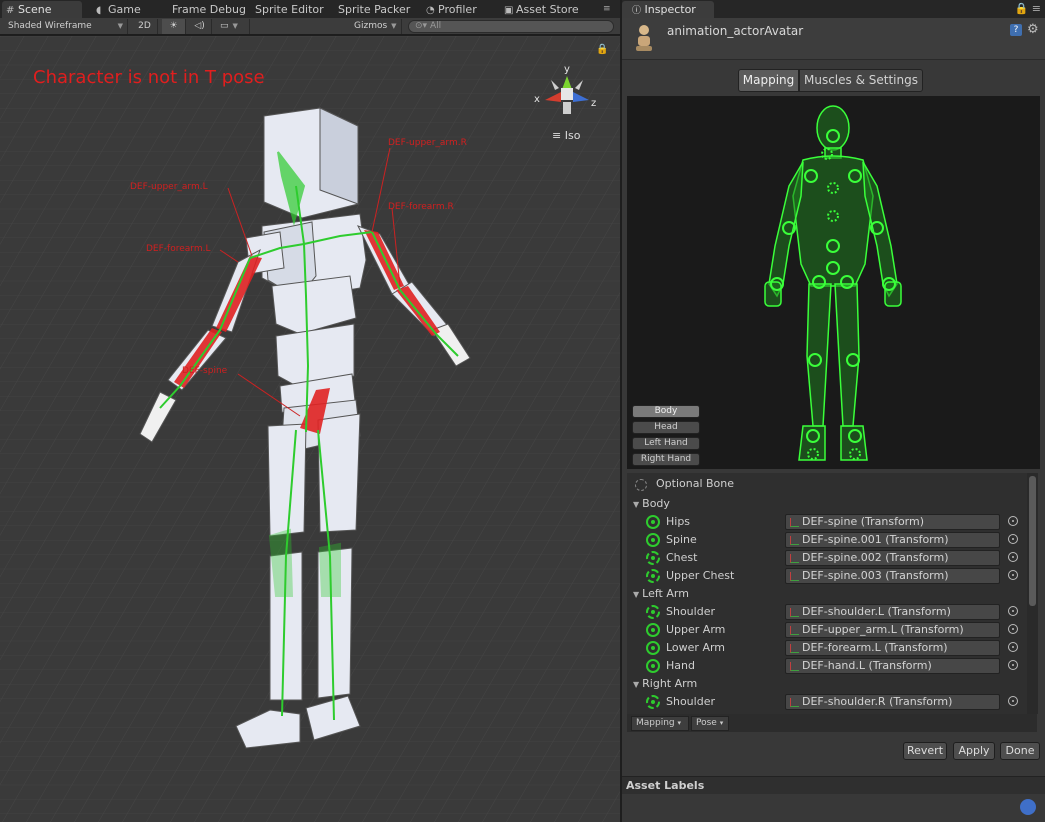 The width and height of the screenshot is (1045, 822). What do you see at coordinates (145, 26) in the screenshot?
I see `2d-toggle: 2D` at bounding box center [145, 26].